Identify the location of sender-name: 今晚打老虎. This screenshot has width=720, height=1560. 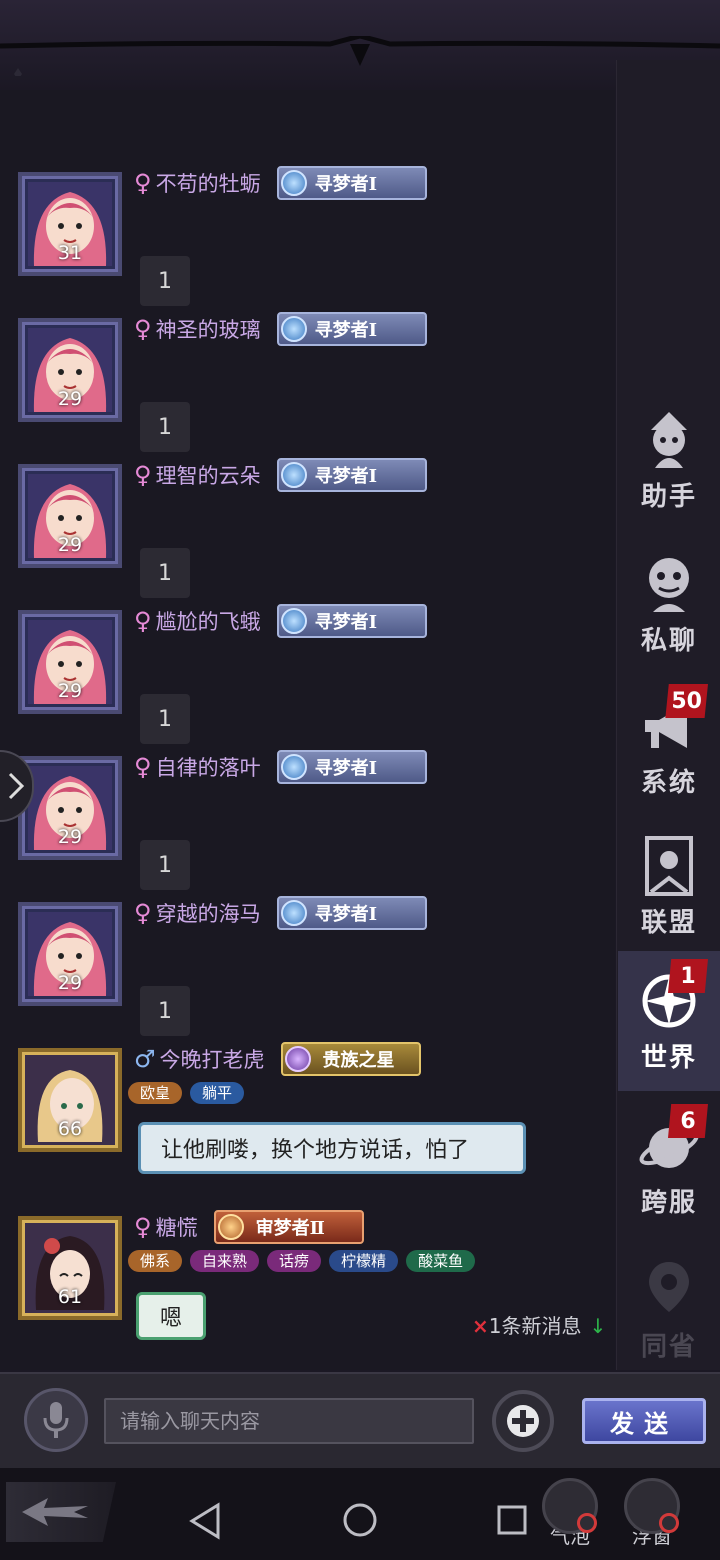
(212, 1059).